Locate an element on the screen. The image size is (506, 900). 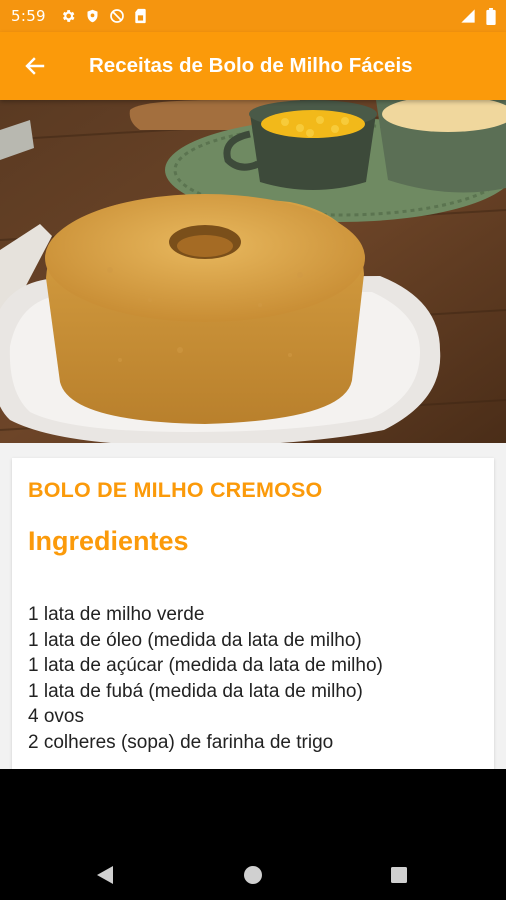
list-item: 1 lata de fubá (medida da lata de milho) is located at coordinates (195, 691).